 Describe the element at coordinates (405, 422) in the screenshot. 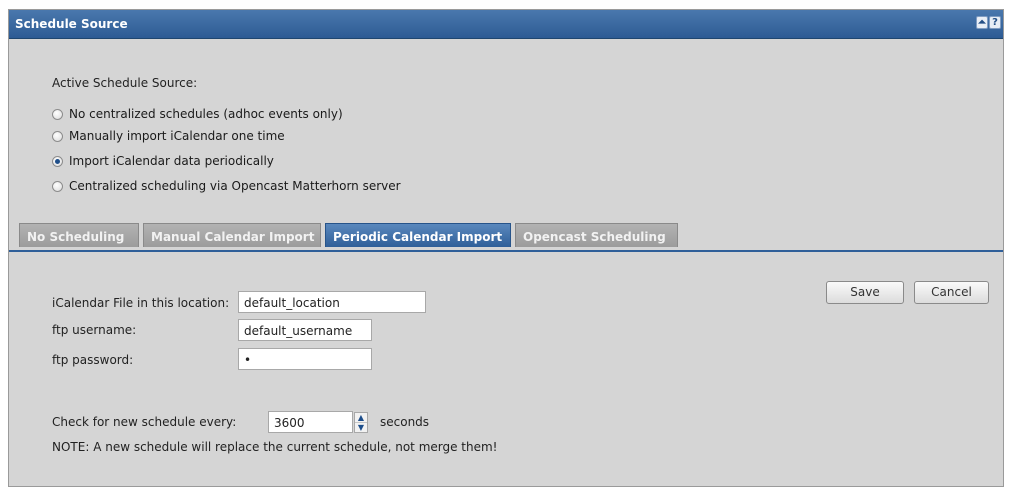

I see `interval-unit: seconds` at that location.